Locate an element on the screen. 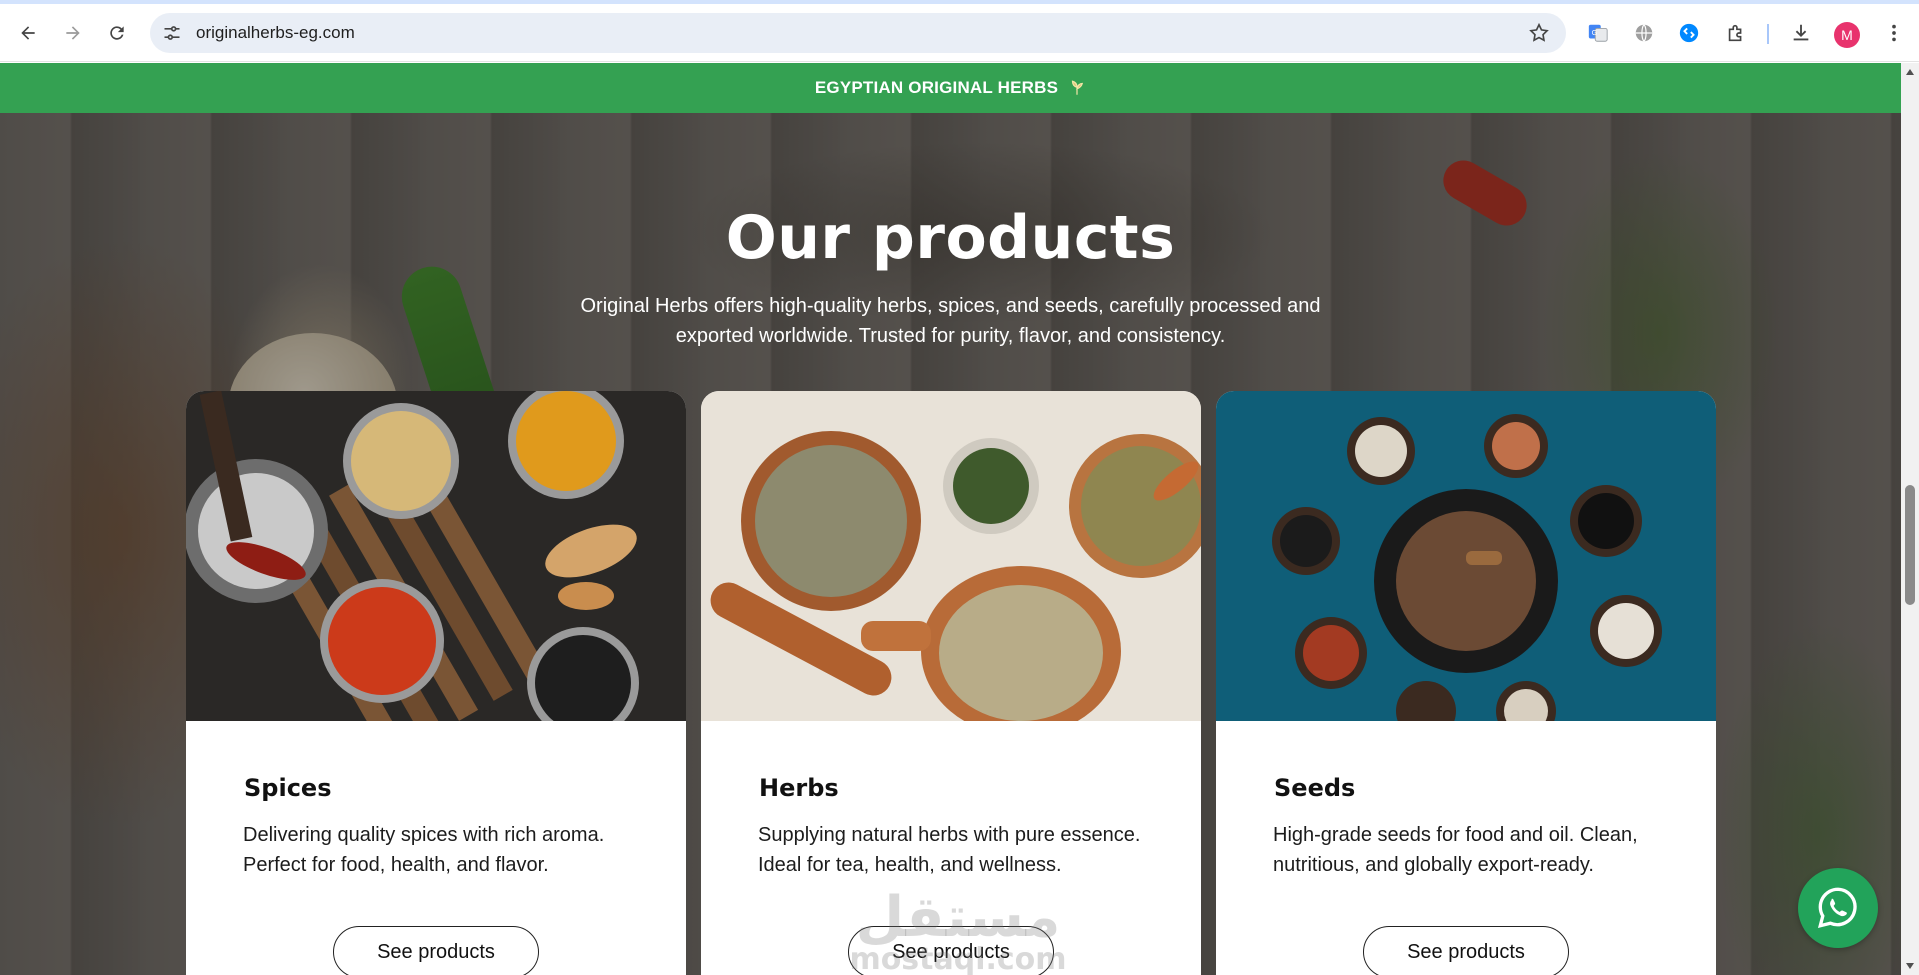 Image resolution: width=1919 pixels, height=975 pixels. shazam-icon is located at coordinates (1689, 33).